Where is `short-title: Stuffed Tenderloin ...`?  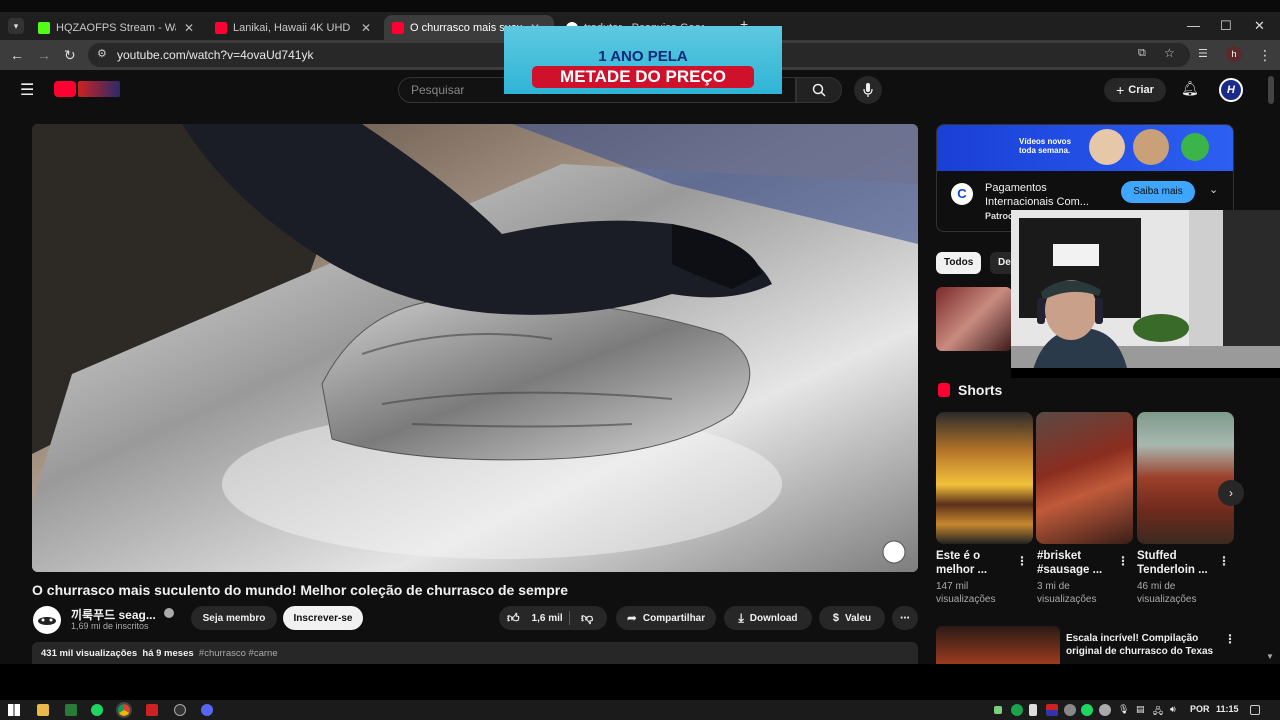
short-title: Stuffed Tenderloin ... is located at coordinates (1176, 563).